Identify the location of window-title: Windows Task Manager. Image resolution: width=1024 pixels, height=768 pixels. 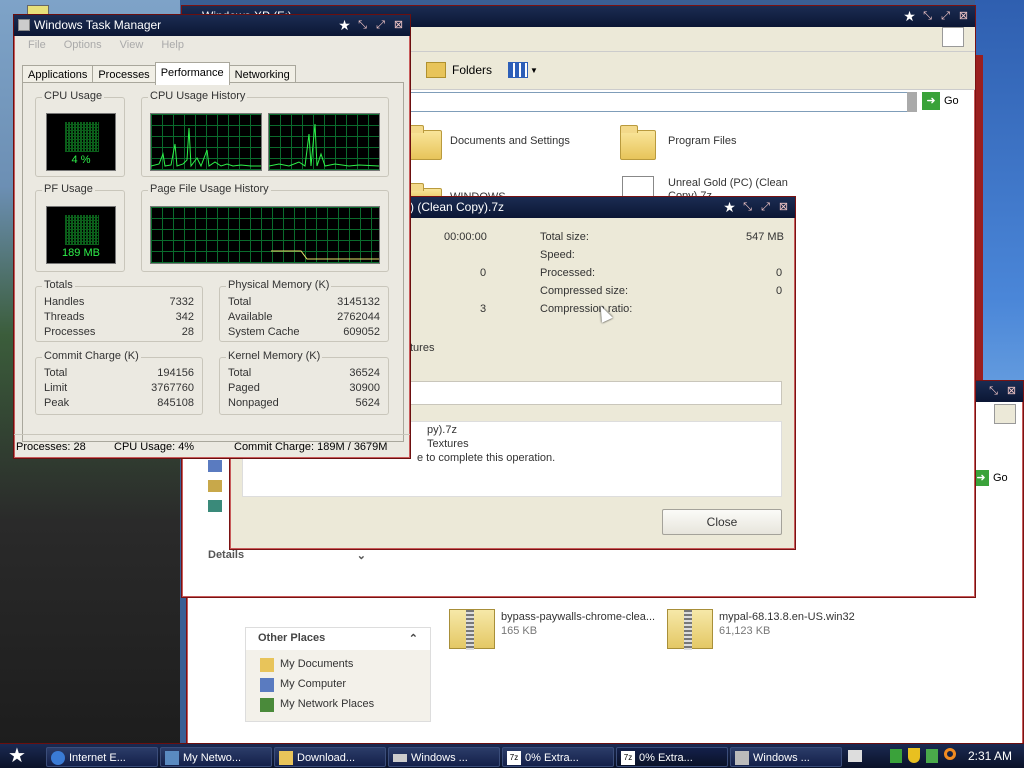
(98, 25).